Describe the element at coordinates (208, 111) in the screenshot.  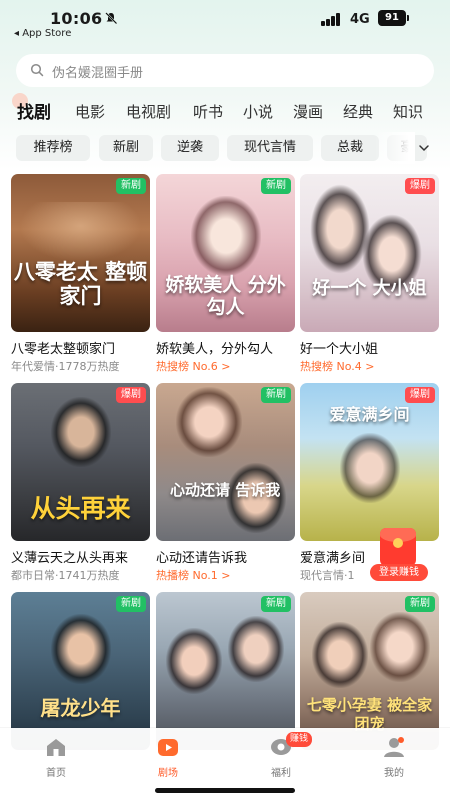
I see `tab-audiobook: 听书` at that location.